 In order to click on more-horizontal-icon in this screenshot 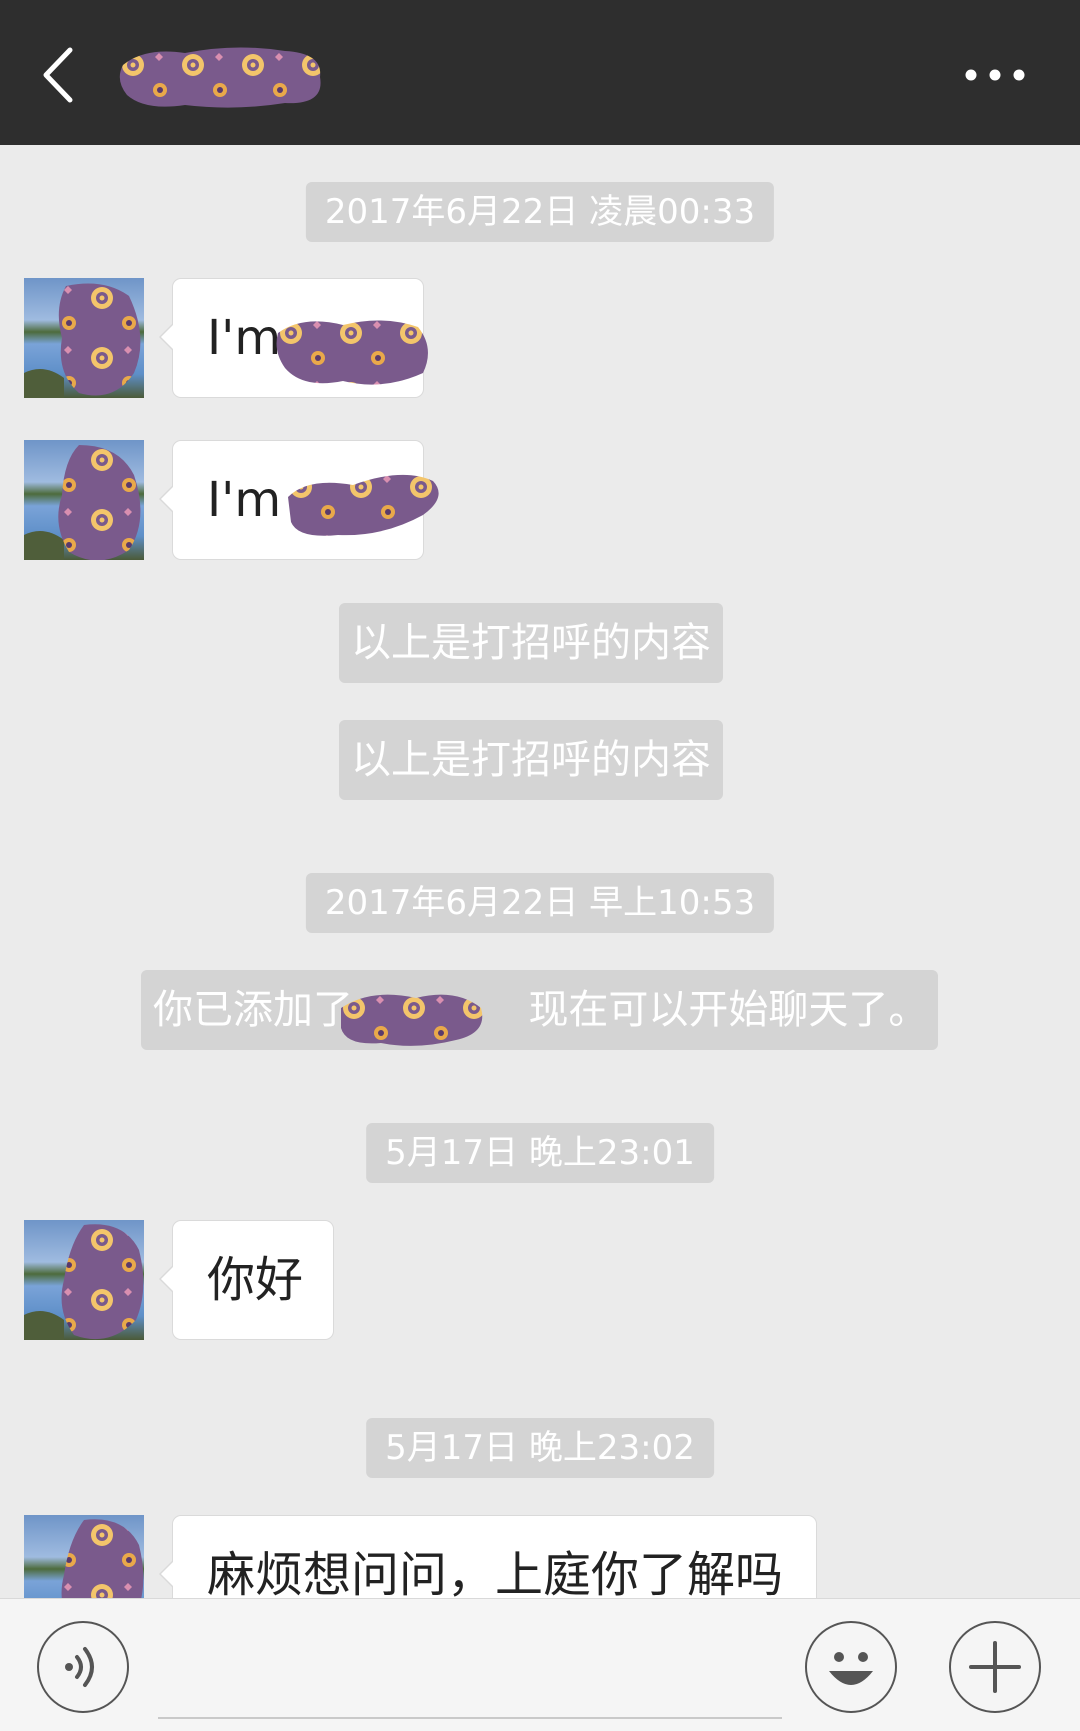, I will do `click(995, 75)`.